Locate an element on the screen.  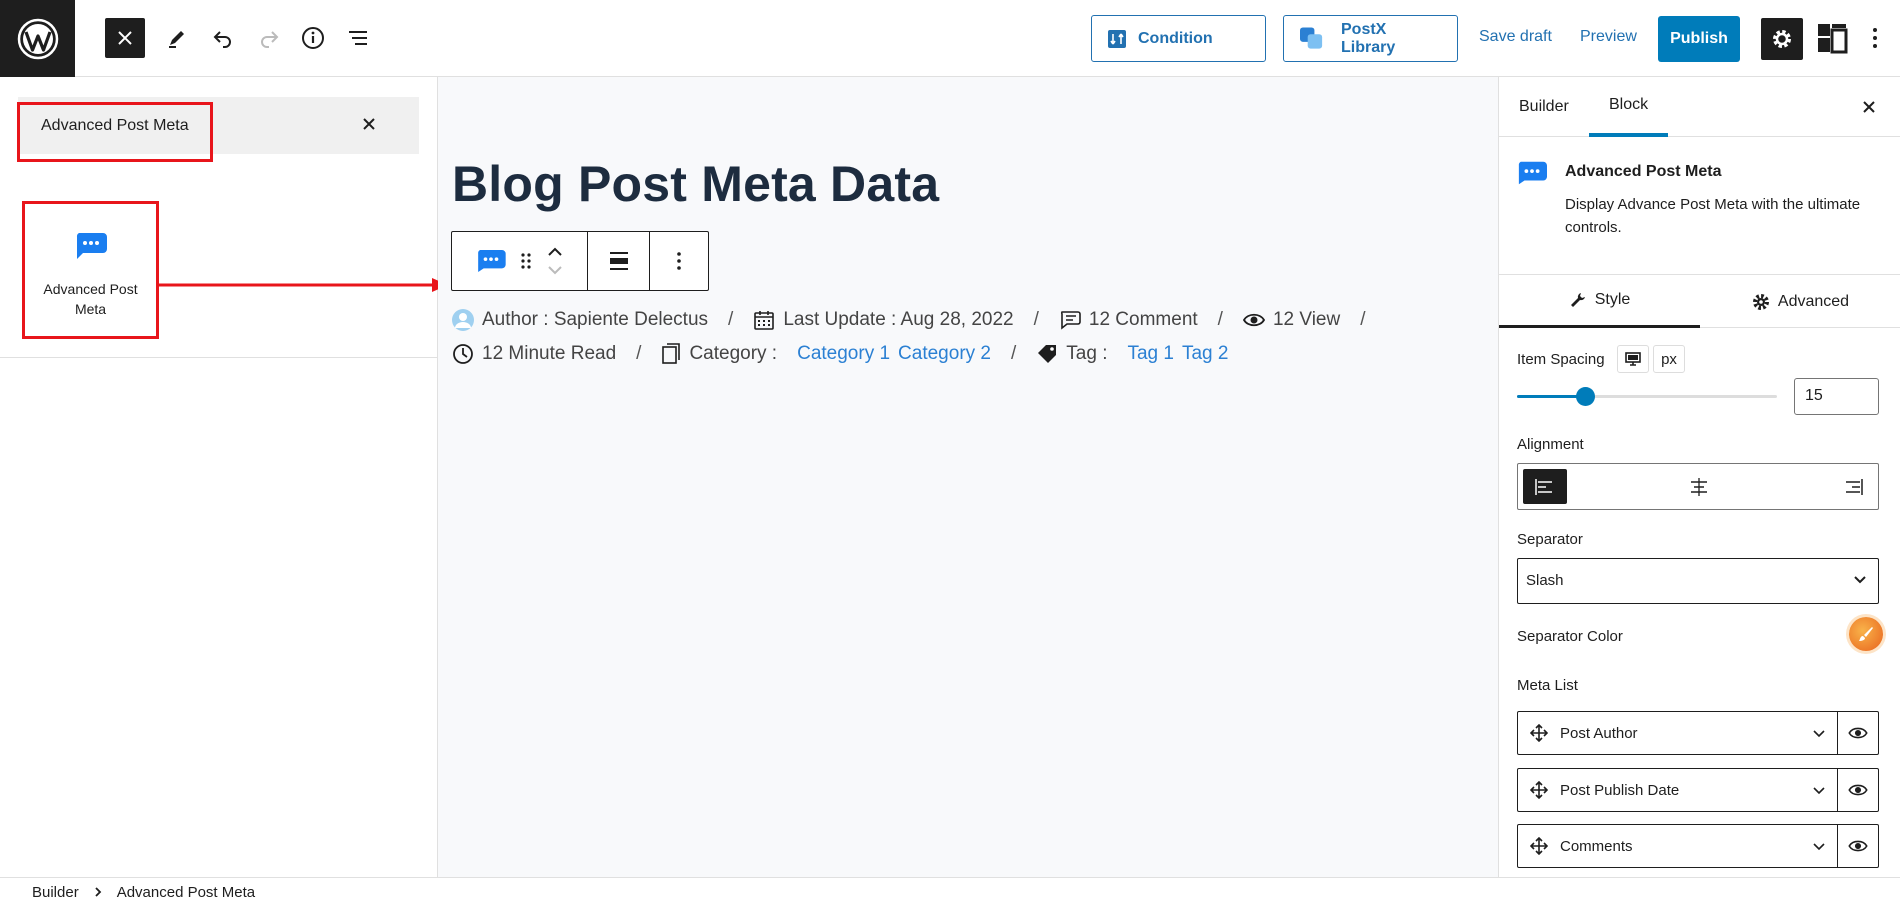
meta-list-item-label: Post Publish Date is located at coordinates (1620, 790).